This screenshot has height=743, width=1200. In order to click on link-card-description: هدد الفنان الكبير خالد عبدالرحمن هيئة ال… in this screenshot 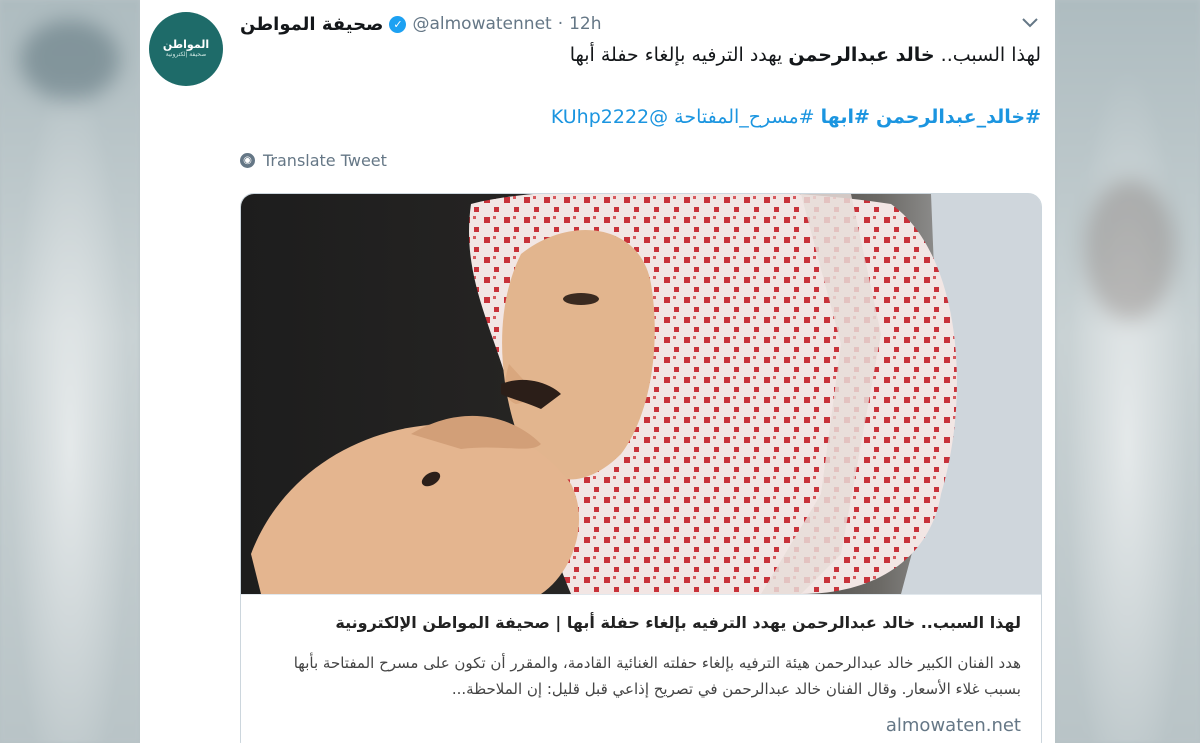, I will do `click(657, 676)`.